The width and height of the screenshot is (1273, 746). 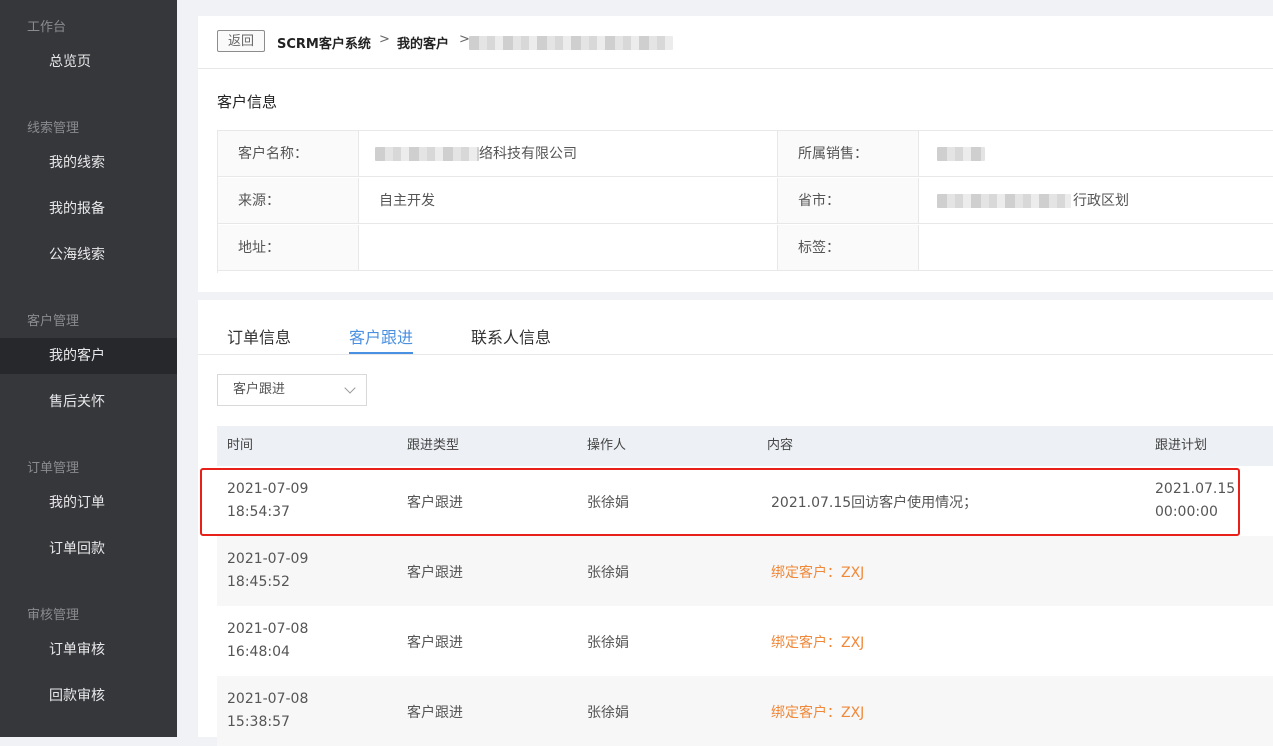 I want to click on sidebar-item-my-leads: 我的线索, so click(x=88, y=163).